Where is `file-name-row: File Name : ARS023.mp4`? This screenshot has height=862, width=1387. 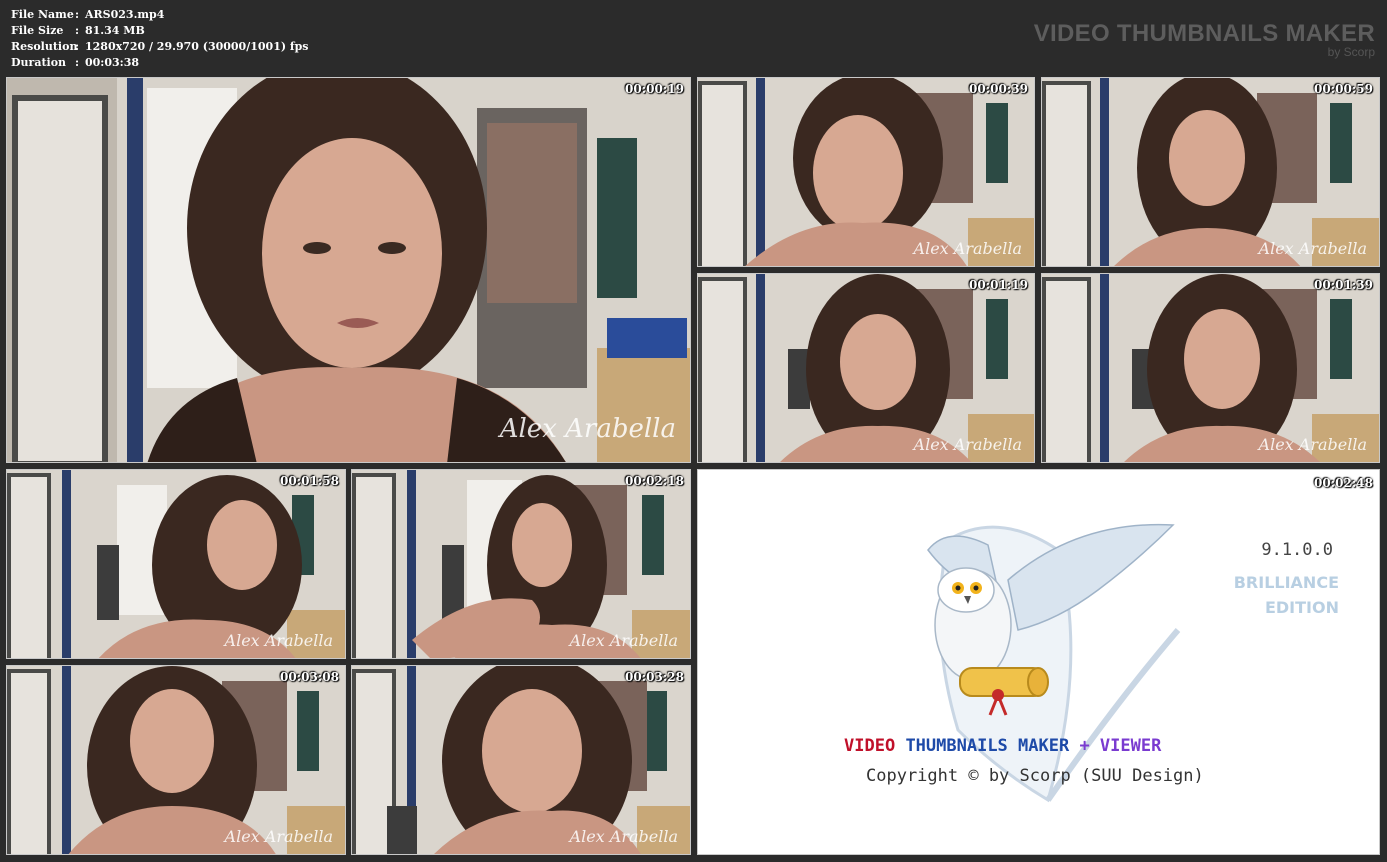 file-name-row: File Name : ARS023.mp4 is located at coordinates (160, 15).